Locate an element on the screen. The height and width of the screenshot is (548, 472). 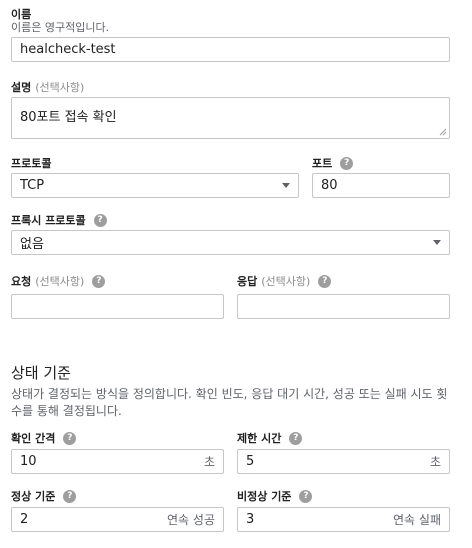
request-input is located at coordinates (117, 306).